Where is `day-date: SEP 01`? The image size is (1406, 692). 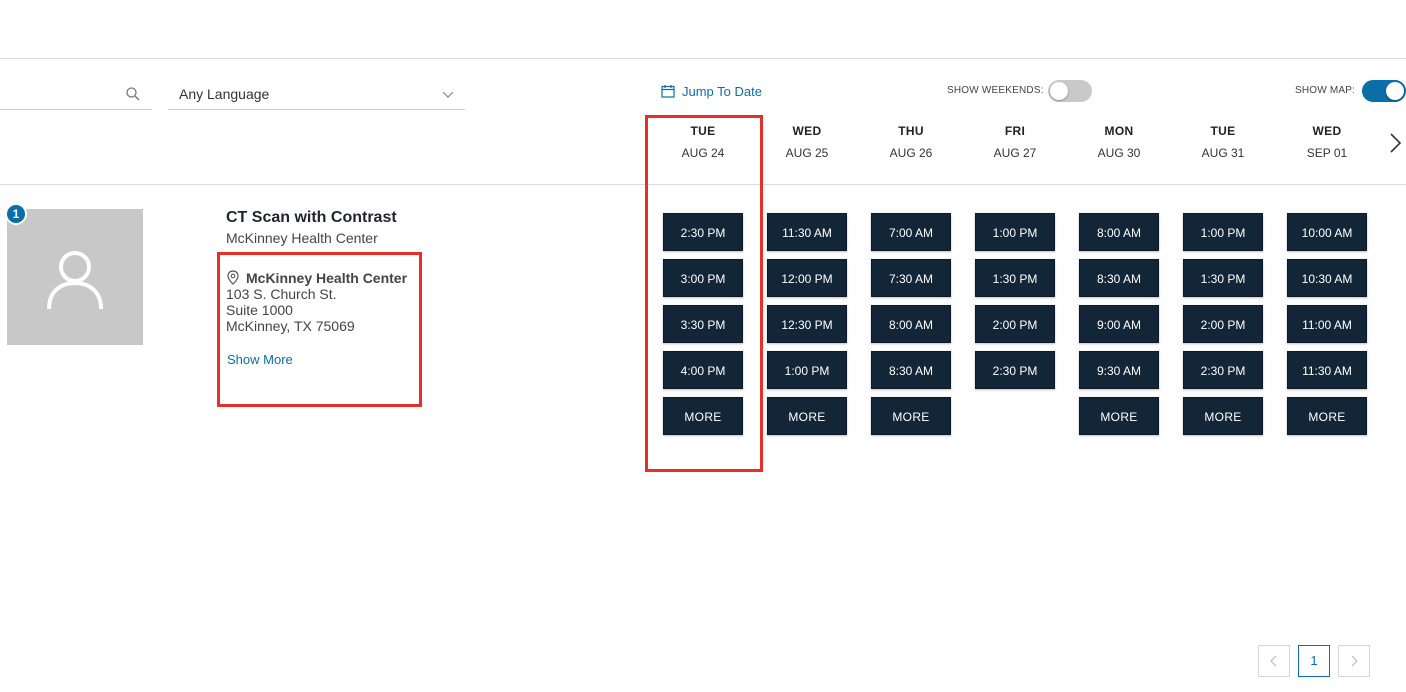
day-date: SEP 01 is located at coordinates (1327, 153).